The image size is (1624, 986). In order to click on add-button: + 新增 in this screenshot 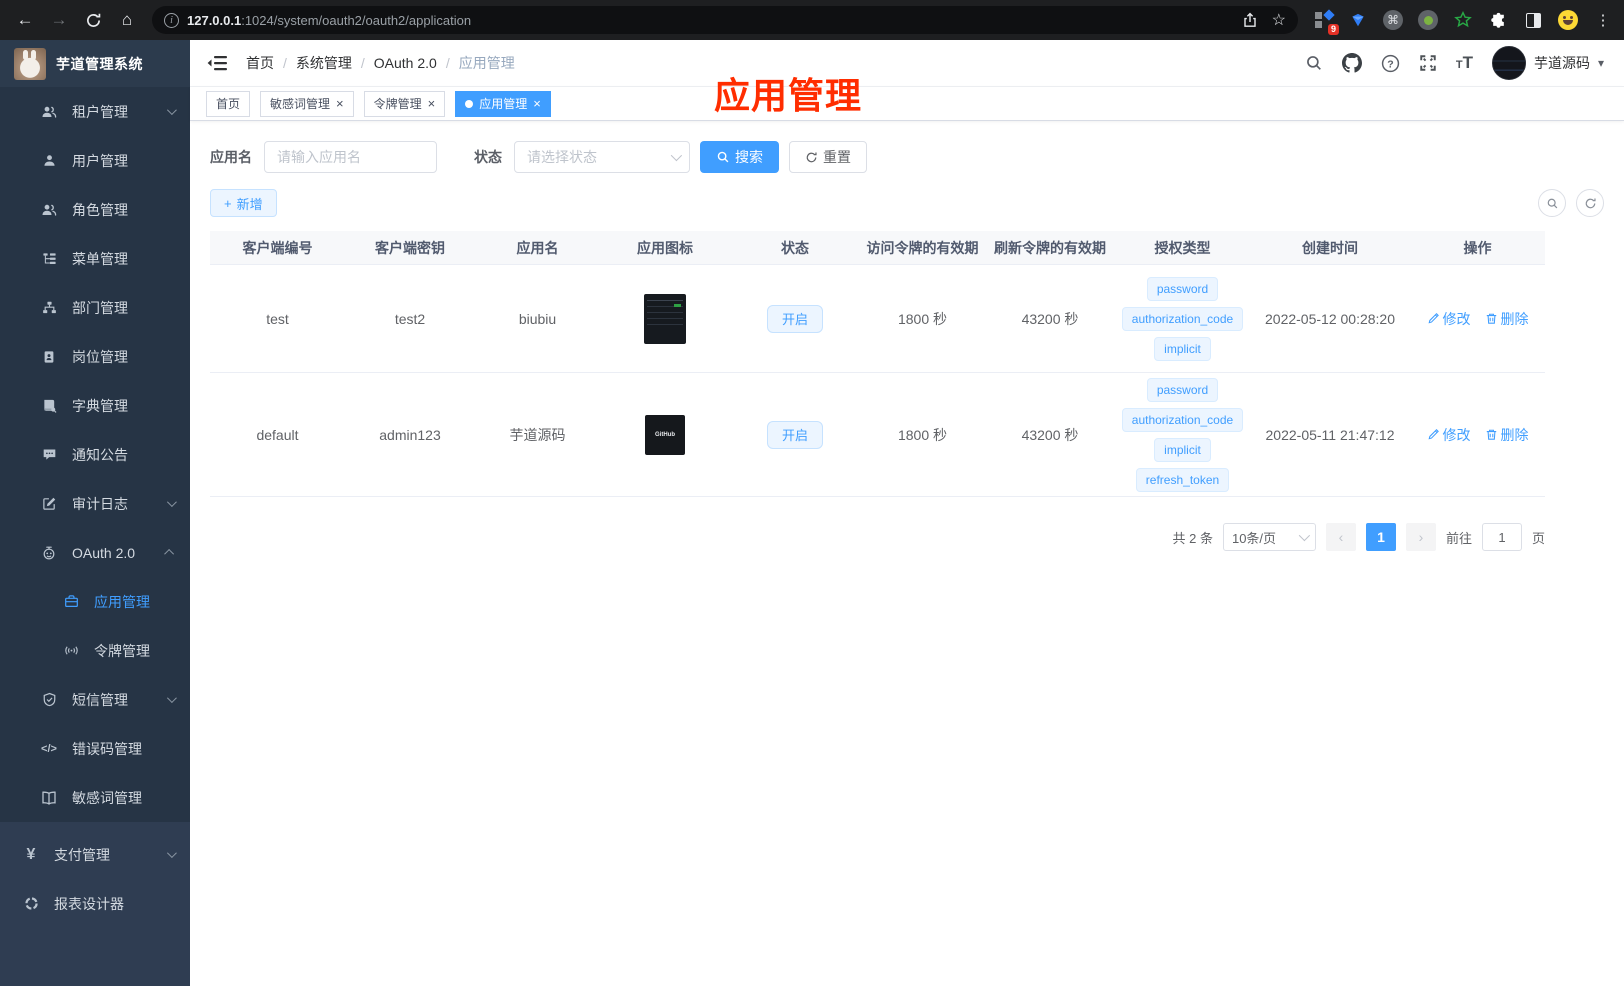, I will do `click(243, 203)`.